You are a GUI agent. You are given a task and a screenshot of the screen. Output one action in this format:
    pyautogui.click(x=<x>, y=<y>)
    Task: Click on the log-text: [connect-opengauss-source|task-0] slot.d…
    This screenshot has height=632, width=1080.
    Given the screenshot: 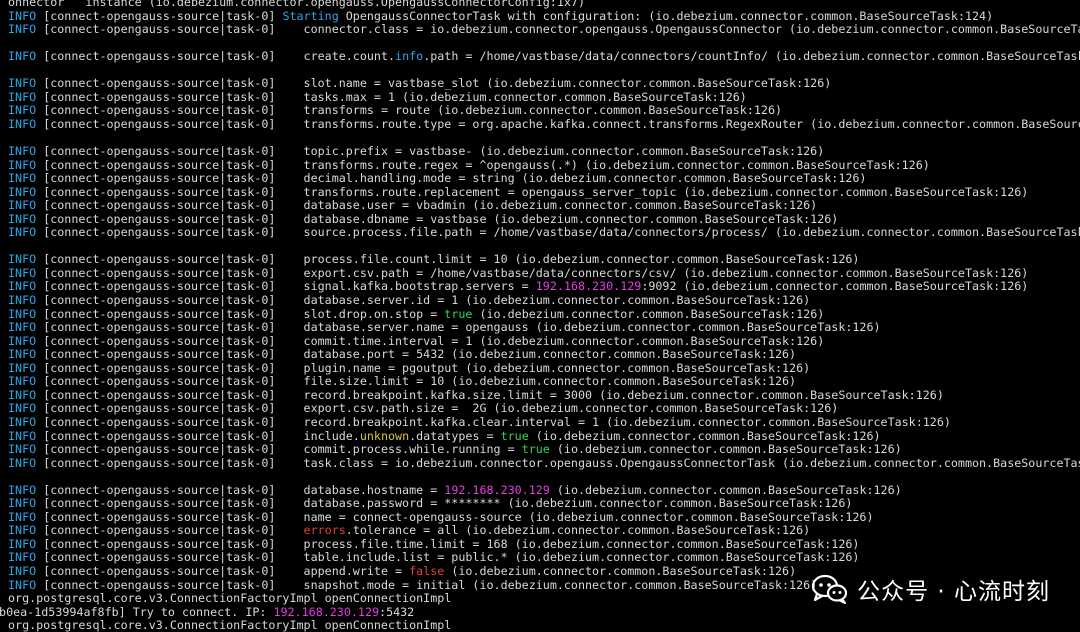 What is the action you would take?
    pyautogui.click(x=240, y=313)
    